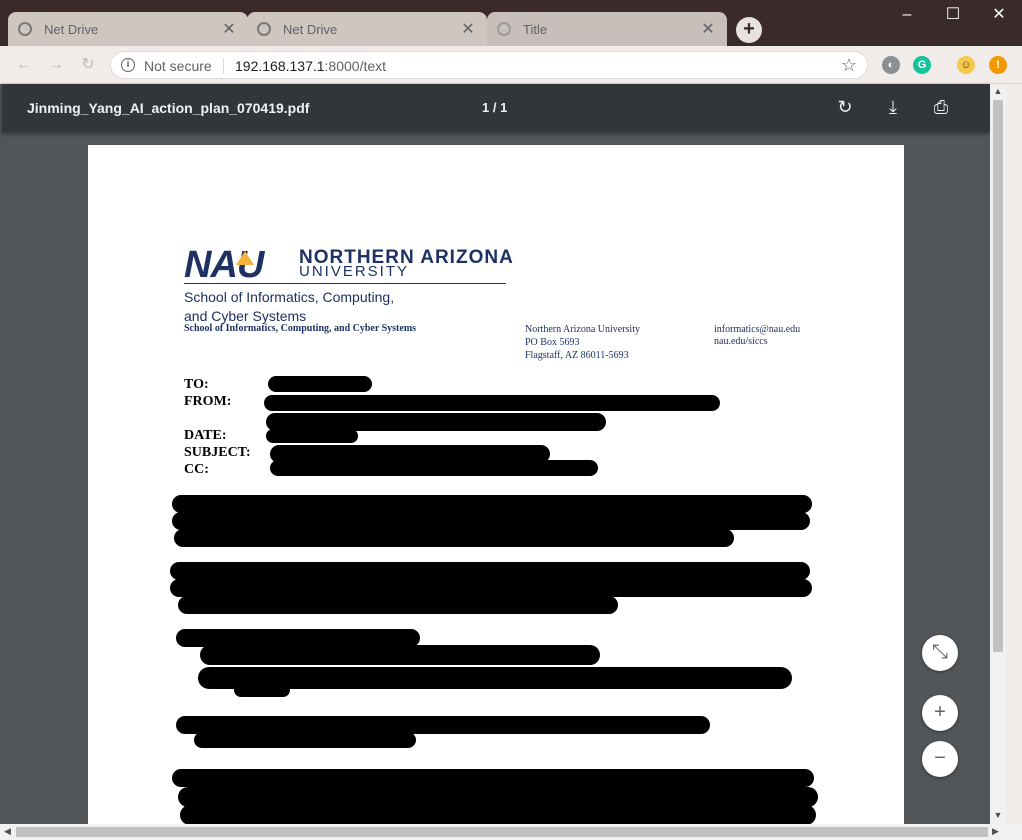 This screenshot has width=1022, height=840. I want to click on divider, so click(223, 66).